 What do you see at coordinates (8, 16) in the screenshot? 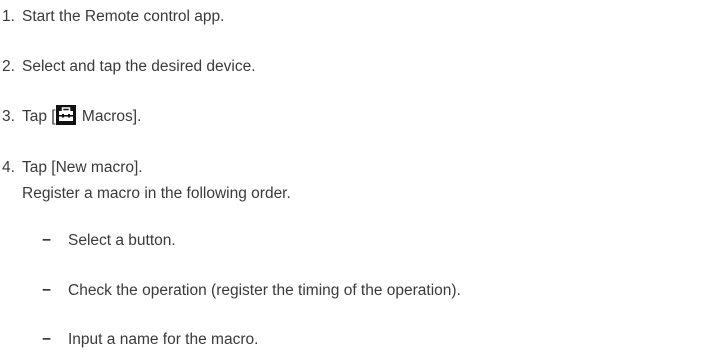
I see `step-number: 1.` at bounding box center [8, 16].